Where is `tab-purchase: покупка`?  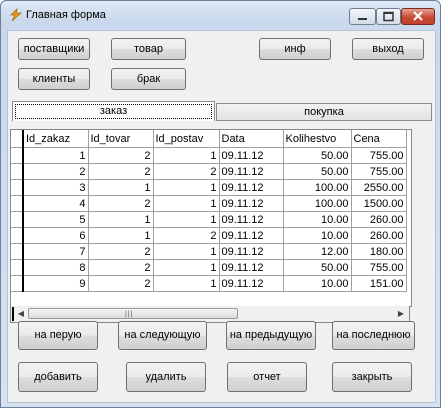
tab-purchase: покупка is located at coordinates (324, 112).